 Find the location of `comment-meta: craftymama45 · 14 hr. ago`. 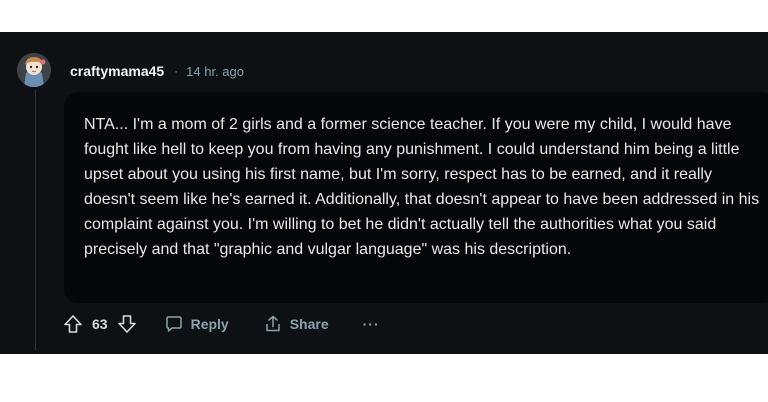

comment-meta: craftymama45 · 14 hr. ago is located at coordinates (157, 71).